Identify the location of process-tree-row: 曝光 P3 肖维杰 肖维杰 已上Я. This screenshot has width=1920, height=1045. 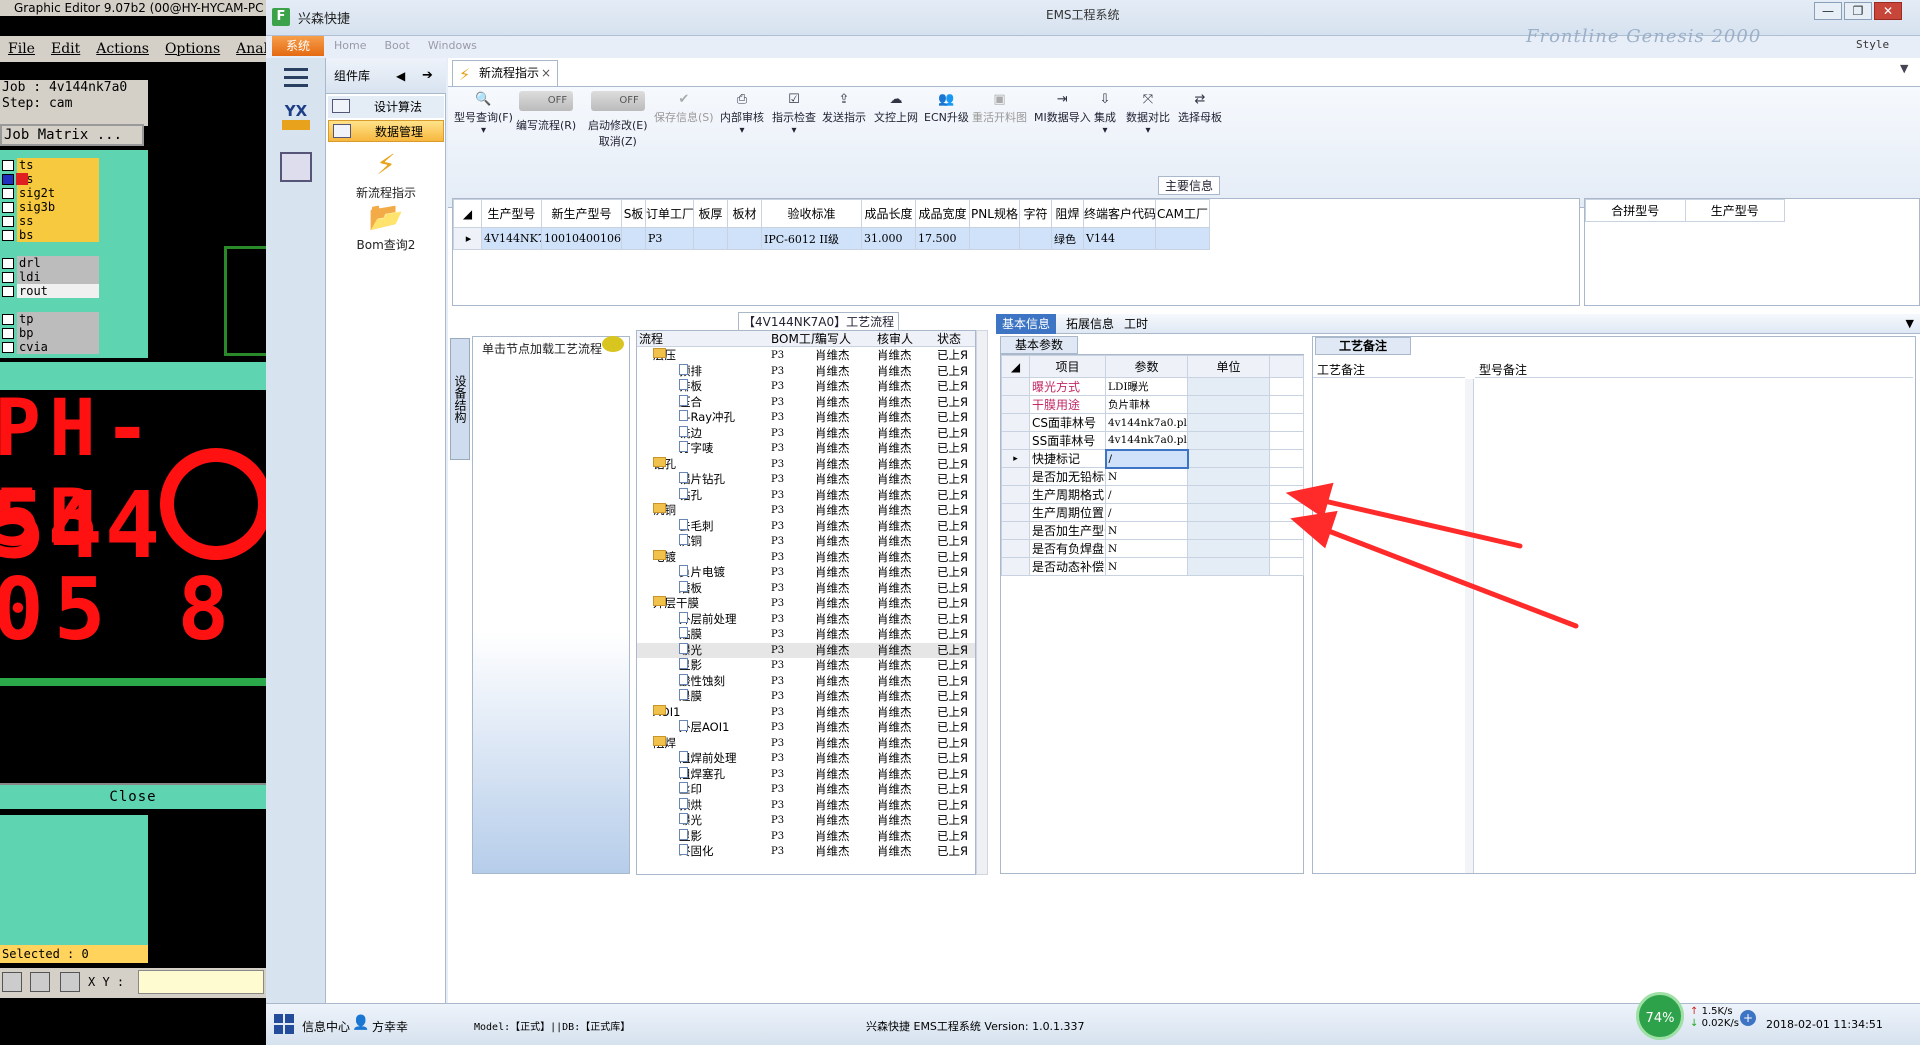
(806, 650).